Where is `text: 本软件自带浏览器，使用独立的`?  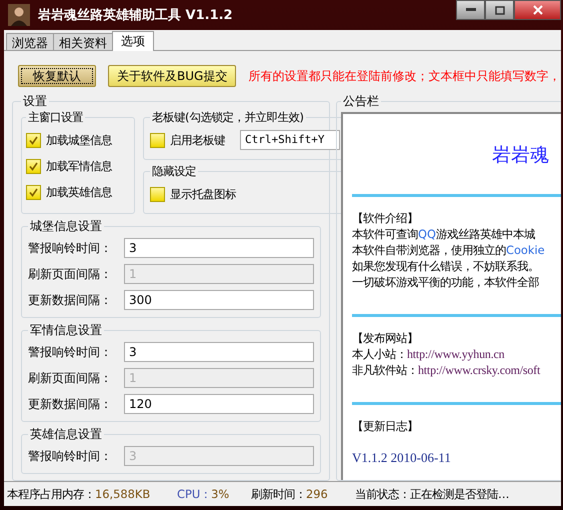 text: 本软件自带浏览器，使用独立的 is located at coordinates (429, 250).